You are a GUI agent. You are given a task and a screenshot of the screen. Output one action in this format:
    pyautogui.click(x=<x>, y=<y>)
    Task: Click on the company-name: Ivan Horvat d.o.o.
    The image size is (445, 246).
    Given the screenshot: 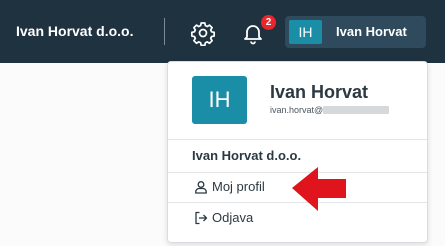 What is the action you would take?
    pyautogui.click(x=75, y=31)
    